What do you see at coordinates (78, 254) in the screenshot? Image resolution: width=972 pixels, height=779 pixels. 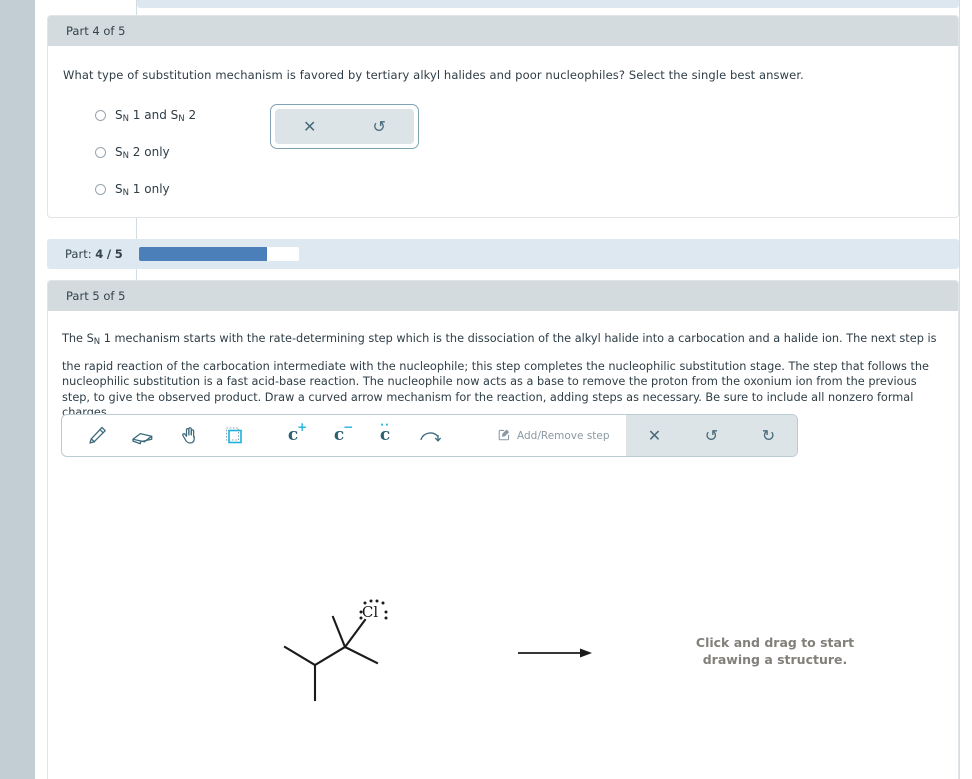 I see `progress-prefix: Part:` at bounding box center [78, 254].